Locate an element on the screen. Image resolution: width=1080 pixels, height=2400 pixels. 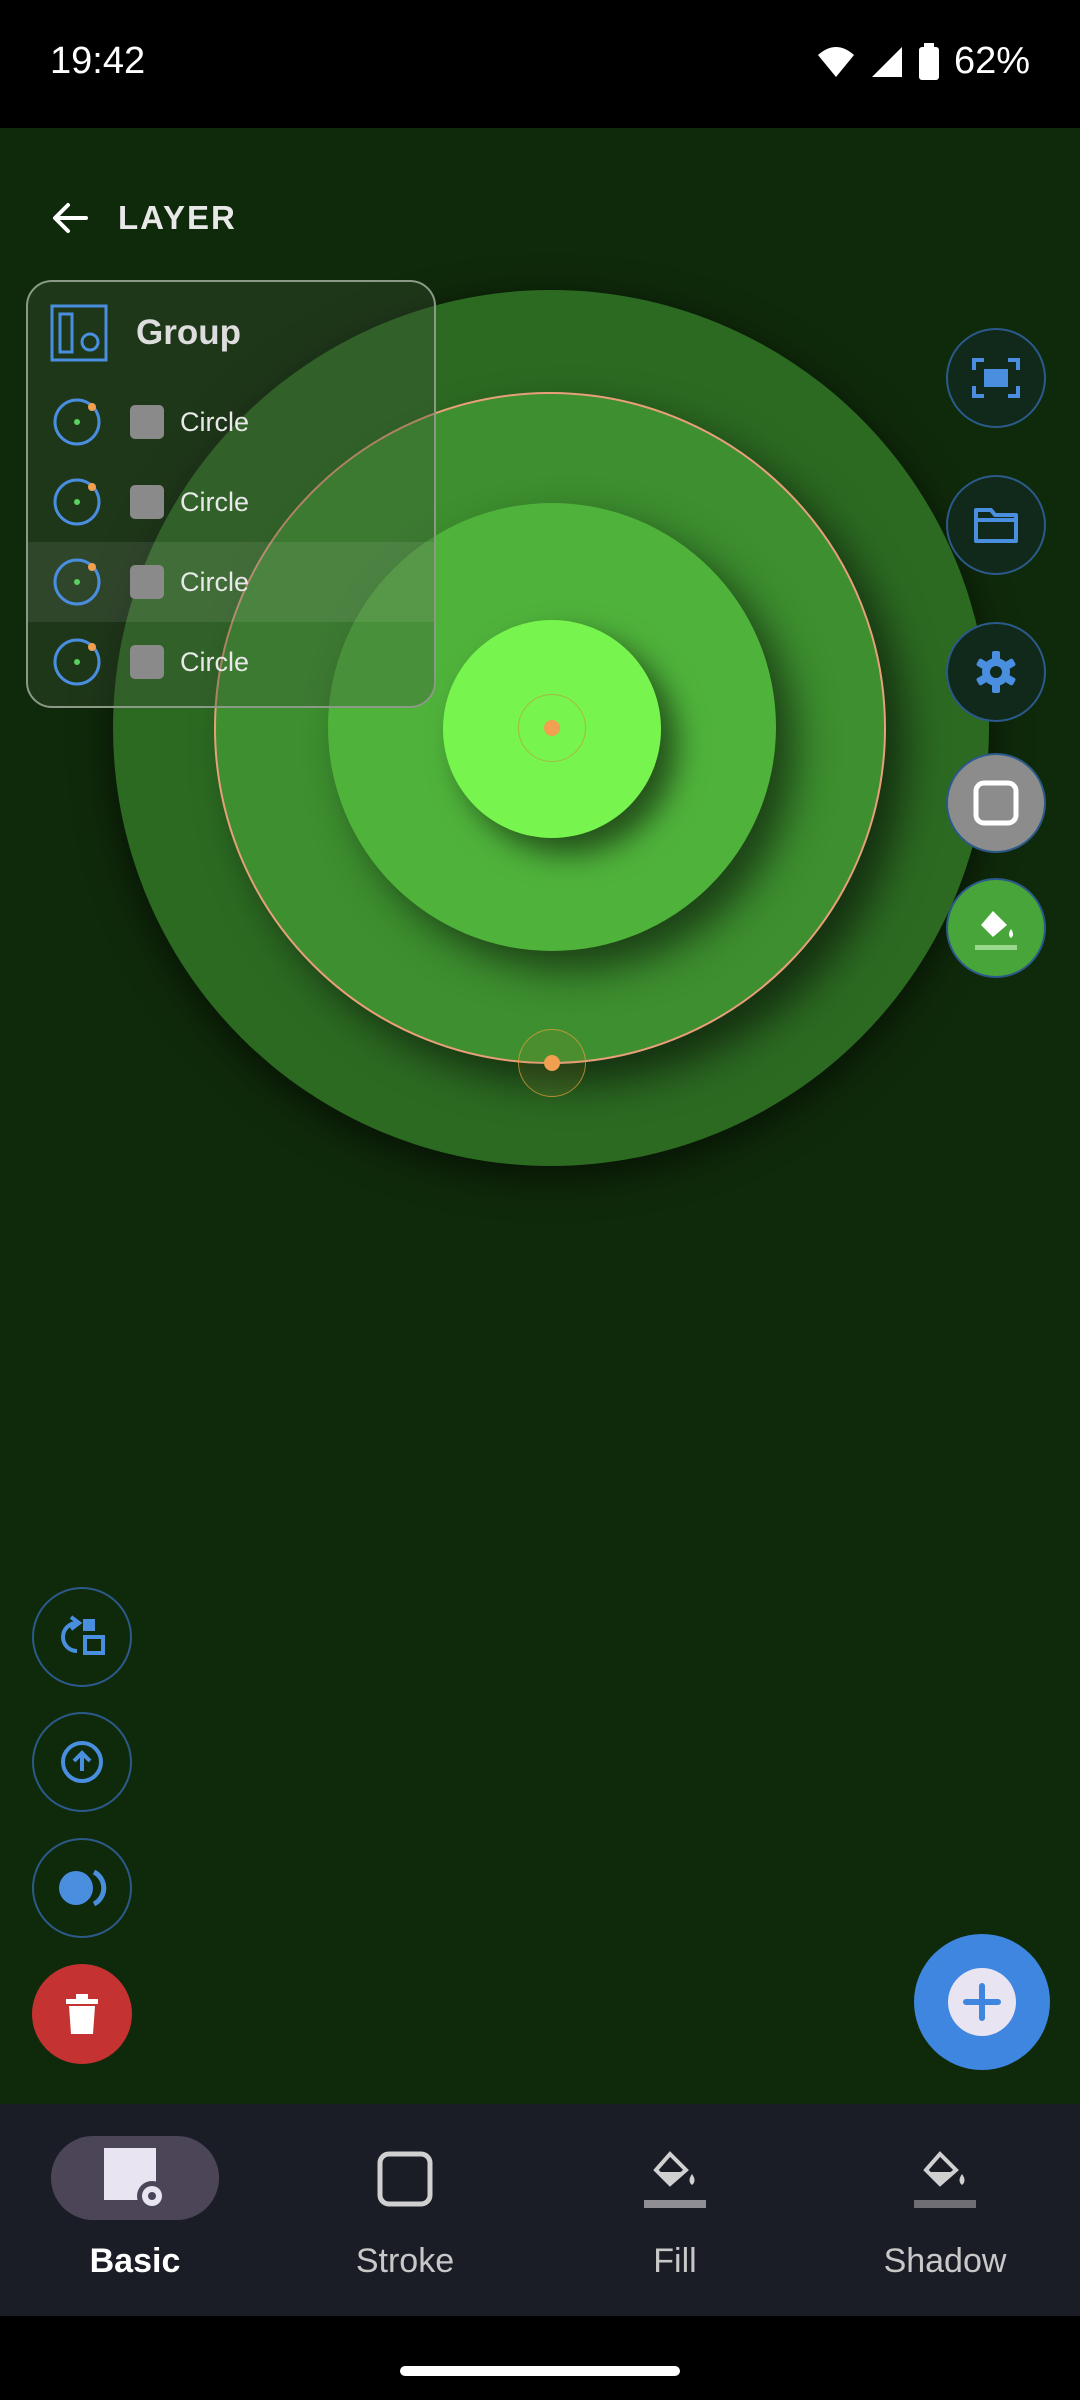
settings-icon is located at coordinates (996, 672).